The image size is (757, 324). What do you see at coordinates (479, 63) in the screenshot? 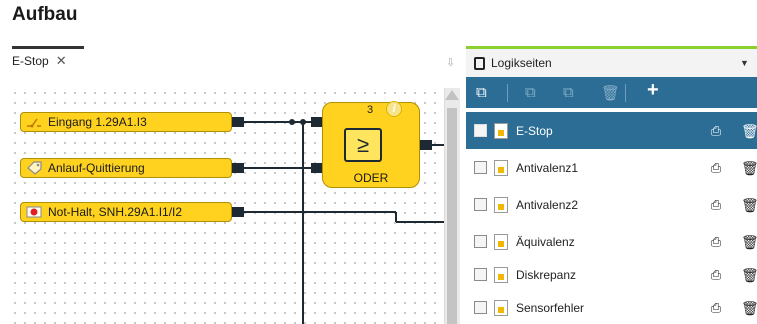
I see `logic-pages-icon` at bounding box center [479, 63].